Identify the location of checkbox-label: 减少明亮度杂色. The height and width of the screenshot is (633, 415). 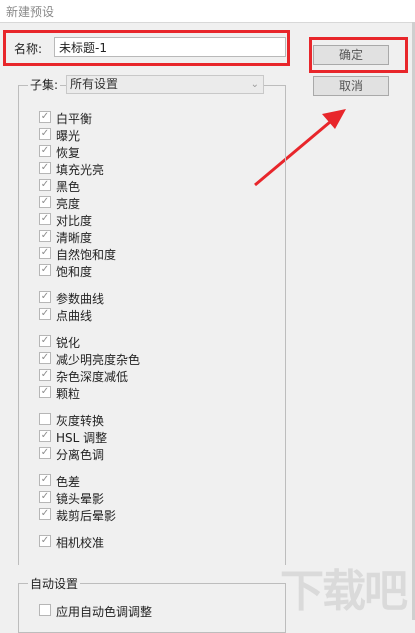
(98, 360).